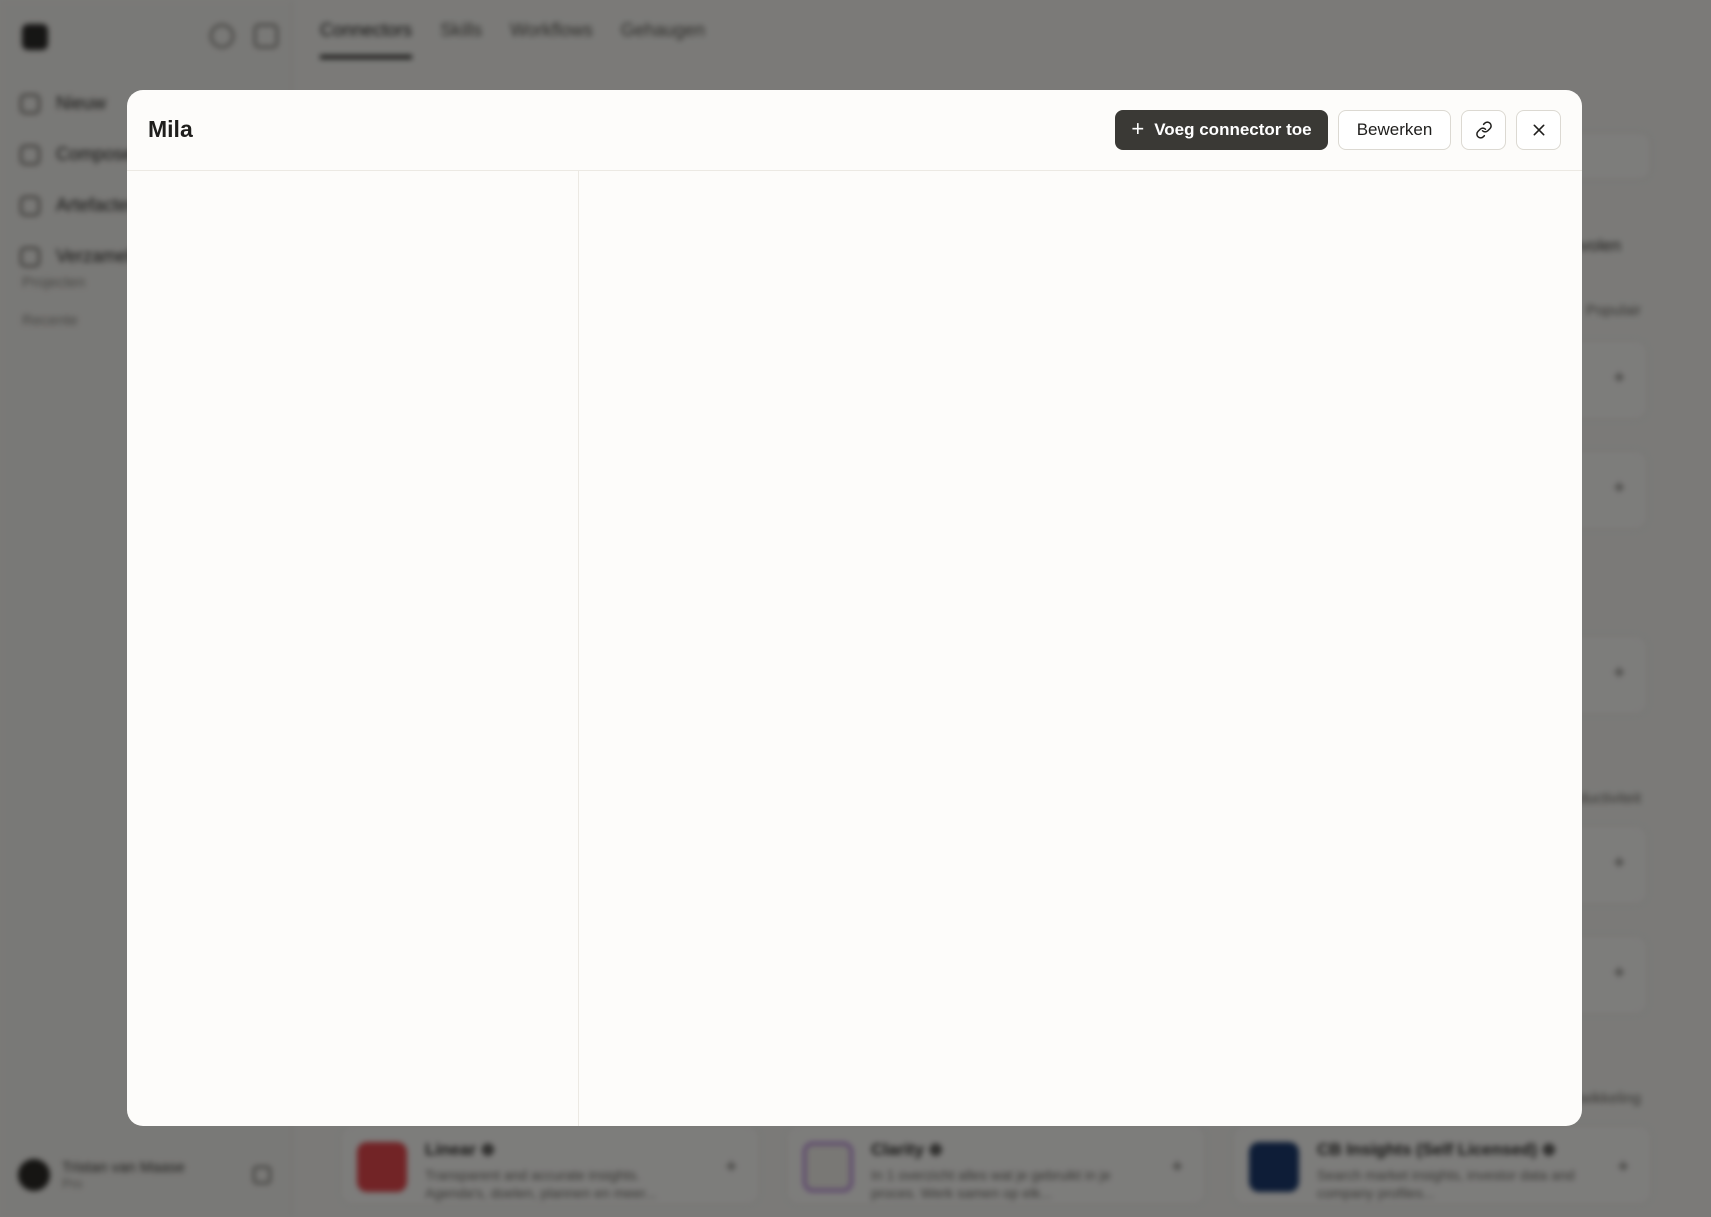 Image resolution: width=1711 pixels, height=1217 pixels. Describe the element at coordinates (170, 129) in the screenshot. I see `modal-title: Mila` at that location.